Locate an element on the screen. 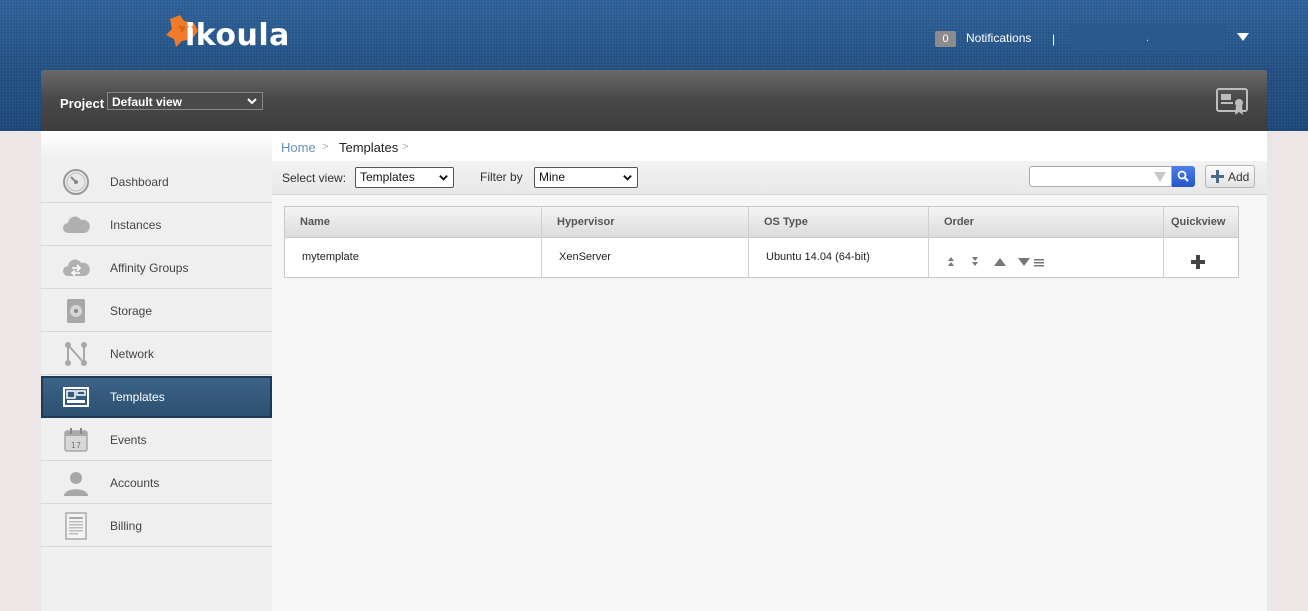  filter-by-label: Filter by is located at coordinates (501, 177).